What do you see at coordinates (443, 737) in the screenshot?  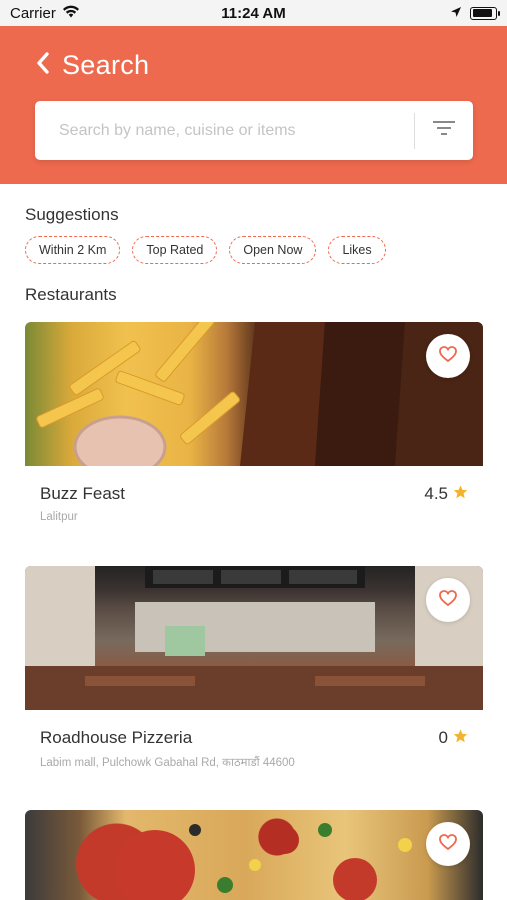 I see `rating-value: 0` at bounding box center [443, 737].